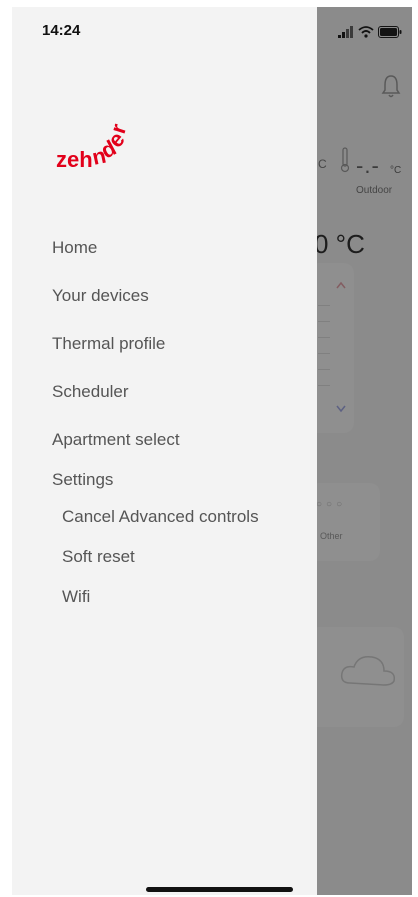 The height and width of the screenshot is (897, 418). Describe the element at coordinates (61, 30) in the screenshot. I see `status-time: 14:24` at that location.